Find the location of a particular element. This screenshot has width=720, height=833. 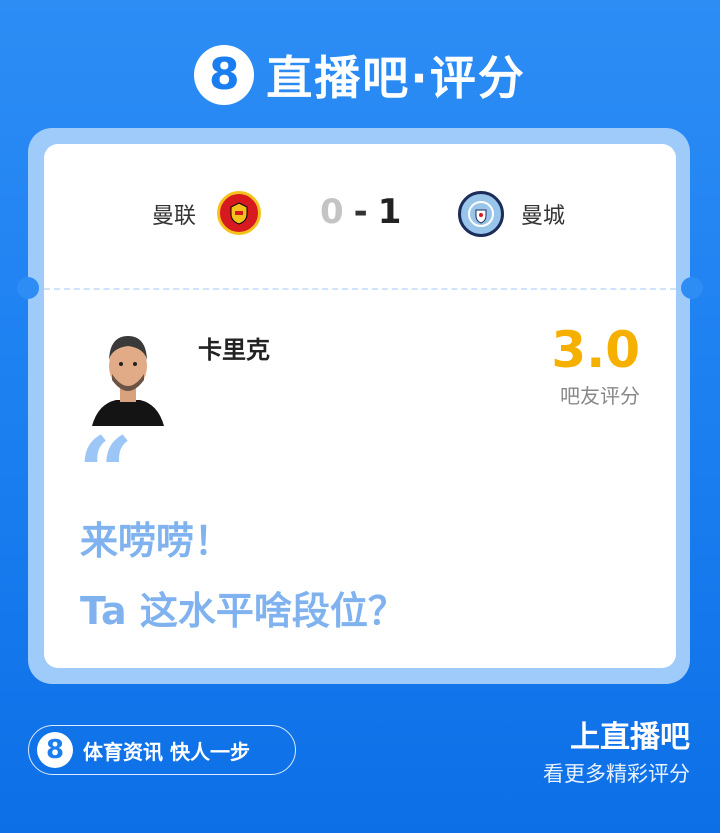

ticket-notch-left is located at coordinates (28, 288).